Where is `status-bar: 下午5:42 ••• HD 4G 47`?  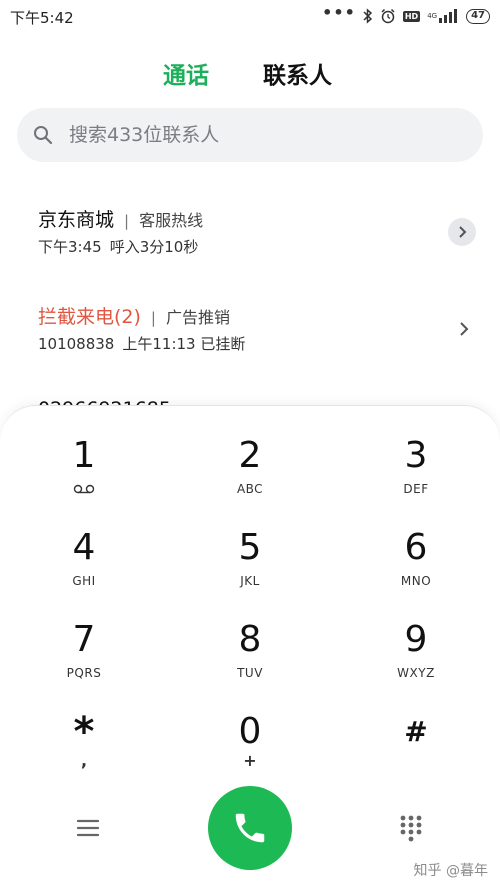 status-bar: 下午5:42 ••• HD 4G 47 is located at coordinates (250, 17).